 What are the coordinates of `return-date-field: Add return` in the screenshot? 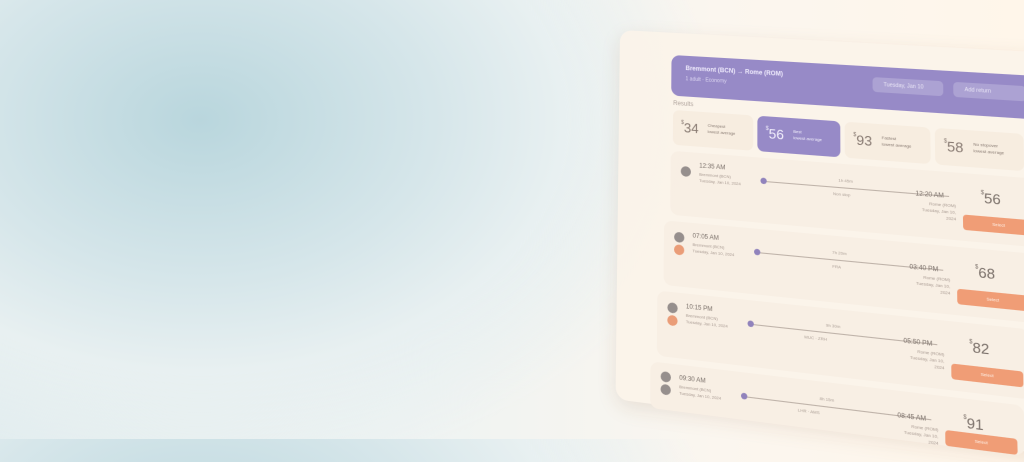 It's located at (988, 92).